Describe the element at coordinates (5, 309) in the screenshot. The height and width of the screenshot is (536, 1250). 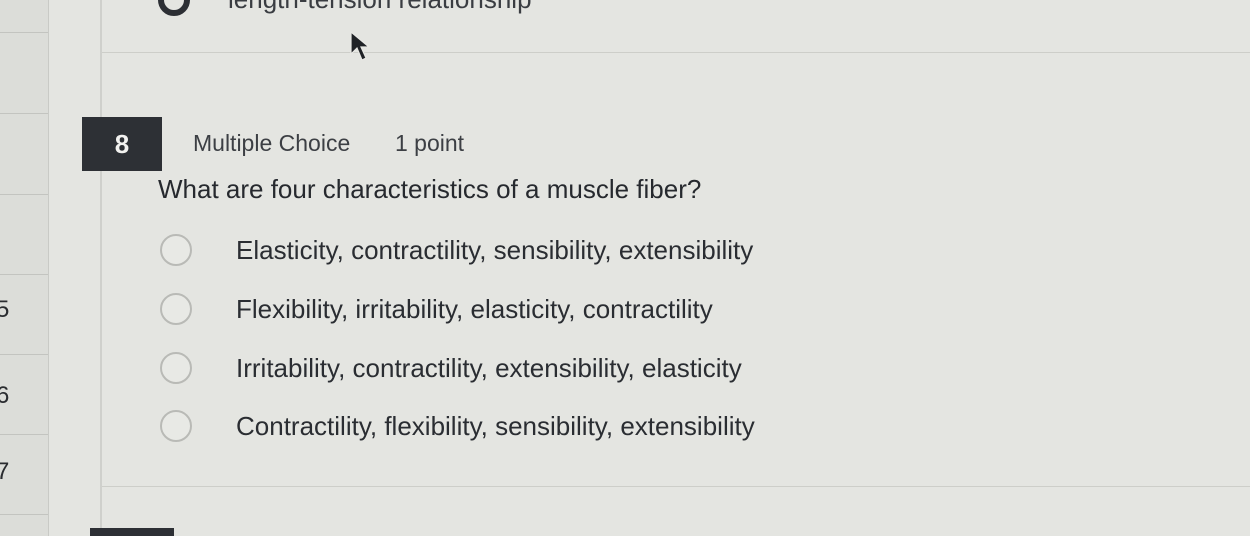
I see `nav-item-number: 5` at that location.